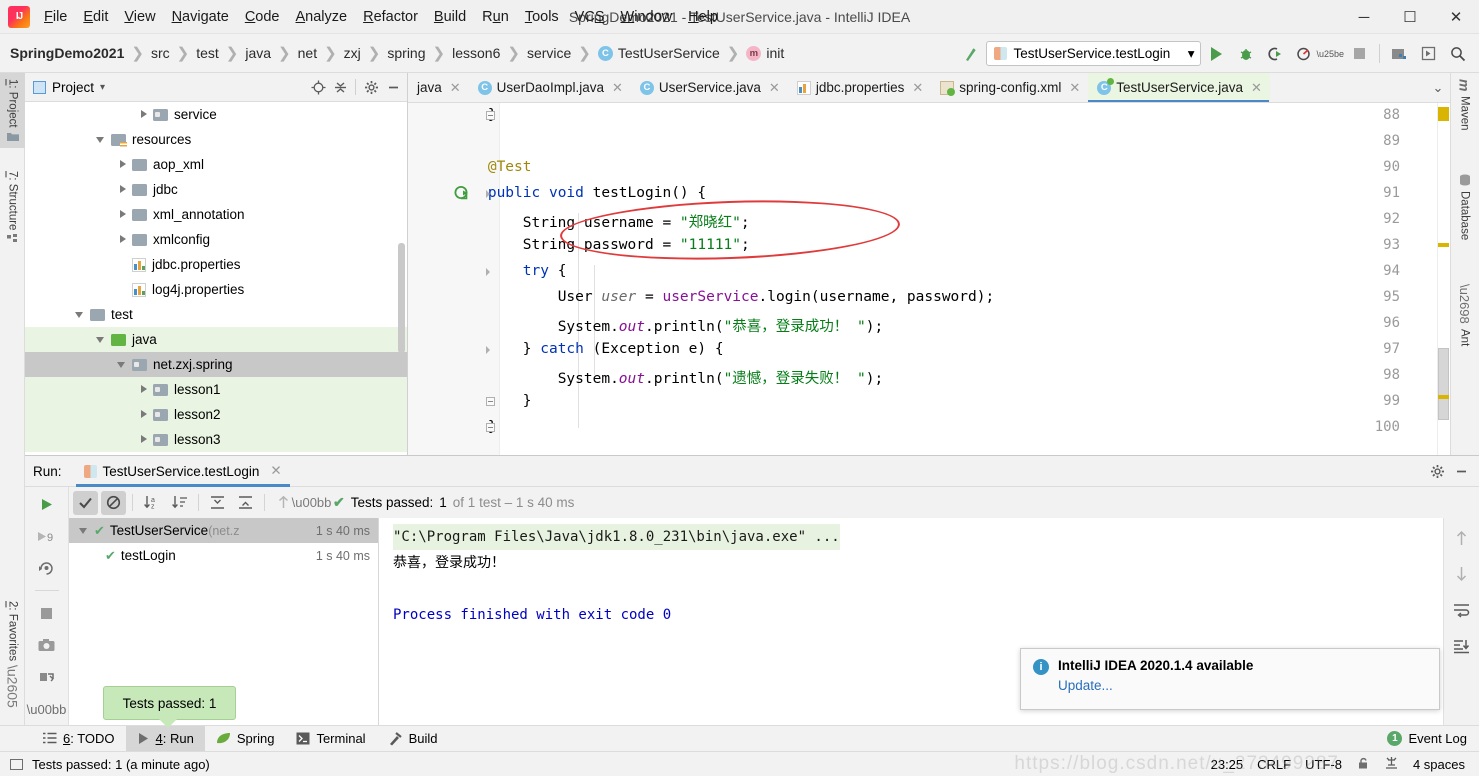 This screenshot has height=776, width=1479. I want to click on tree-node-jdbc-properties: jdbc.properties, so click(216, 264).